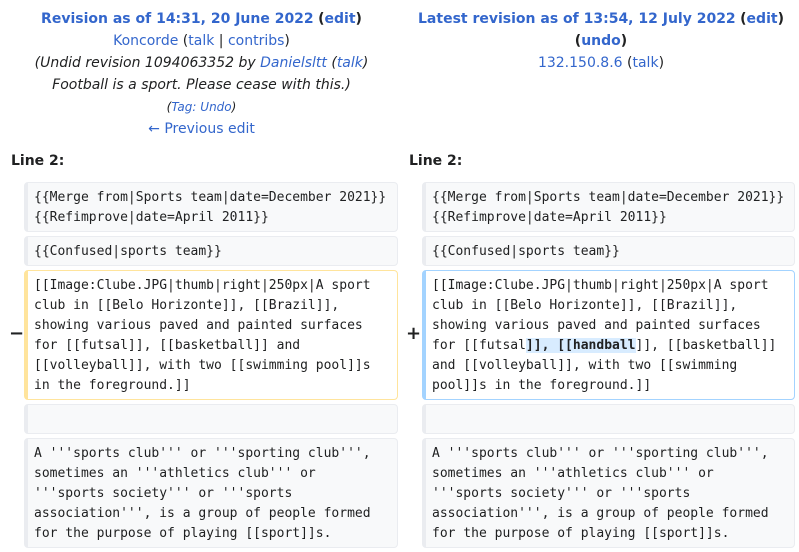 The height and width of the screenshot is (552, 799). Describe the element at coordinates (201, 41) in the screenshot. I see `old-talk-link: talk` at that location.